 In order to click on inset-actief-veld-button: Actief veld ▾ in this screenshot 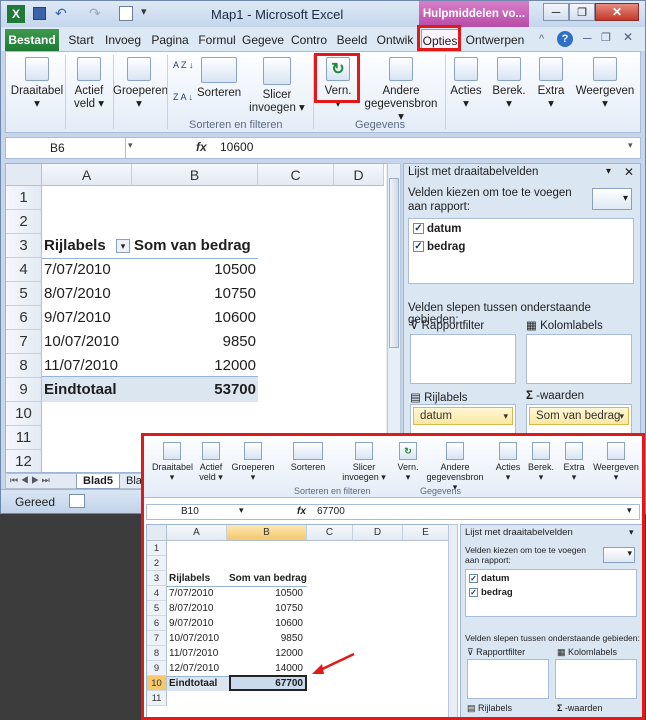, I will do `click(211, 462)`.